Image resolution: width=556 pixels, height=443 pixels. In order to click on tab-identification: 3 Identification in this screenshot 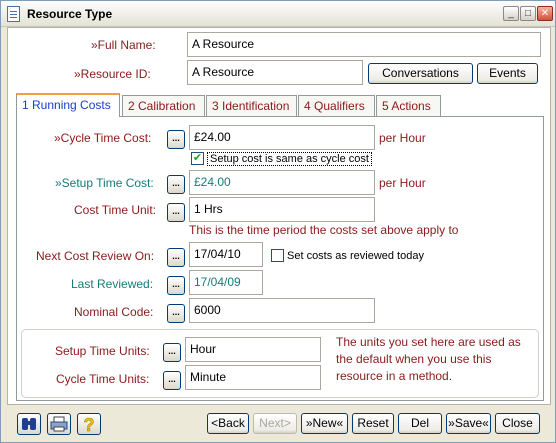, I will do `click(251, 106)`.